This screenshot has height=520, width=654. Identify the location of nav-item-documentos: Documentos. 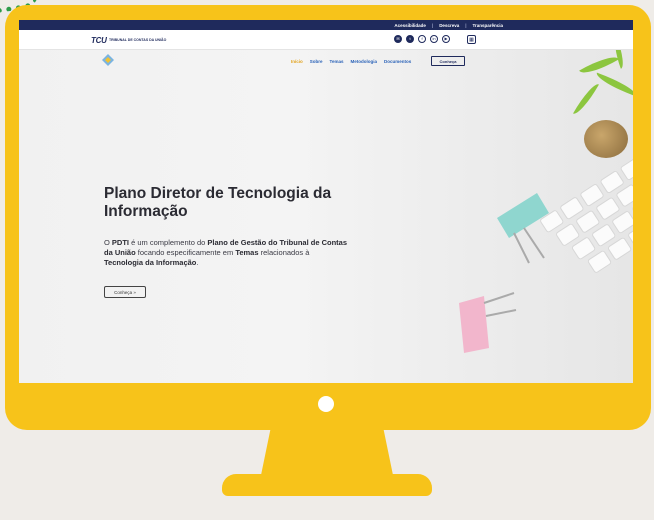
(397, 61).